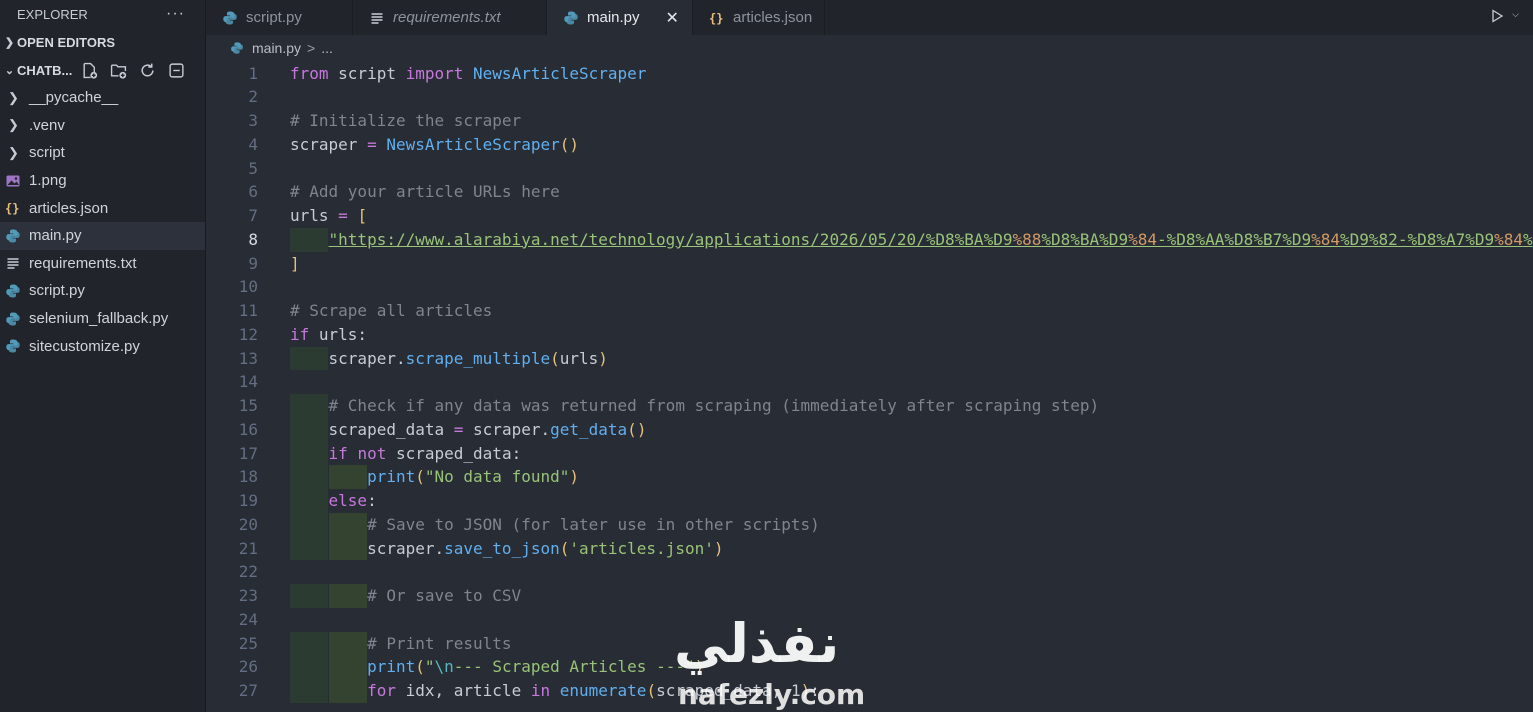 Image resolution: width=1533 pixels, height=712 pixels. I want to click on code-text: # Or save to CSV, so click(444, 595).